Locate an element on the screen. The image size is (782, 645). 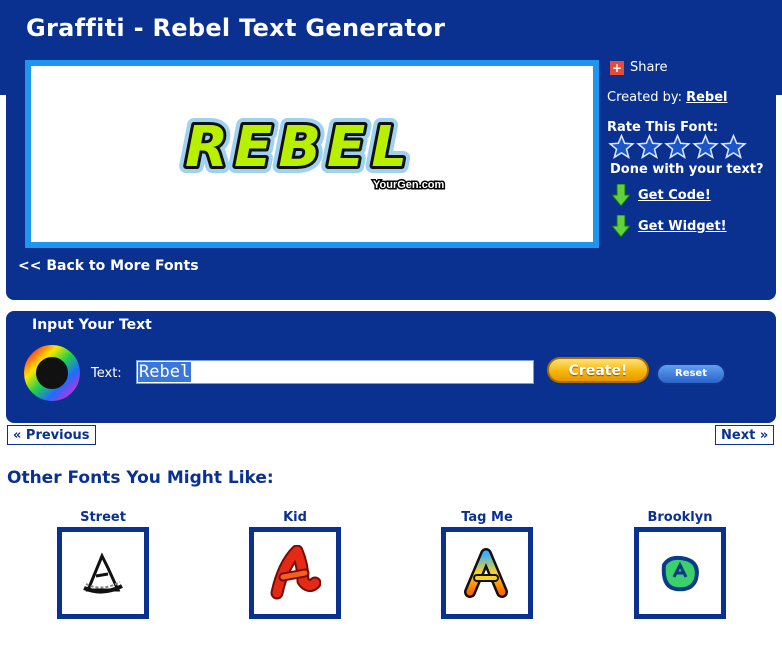
street-a-icon is located at coordinates (103, 573).